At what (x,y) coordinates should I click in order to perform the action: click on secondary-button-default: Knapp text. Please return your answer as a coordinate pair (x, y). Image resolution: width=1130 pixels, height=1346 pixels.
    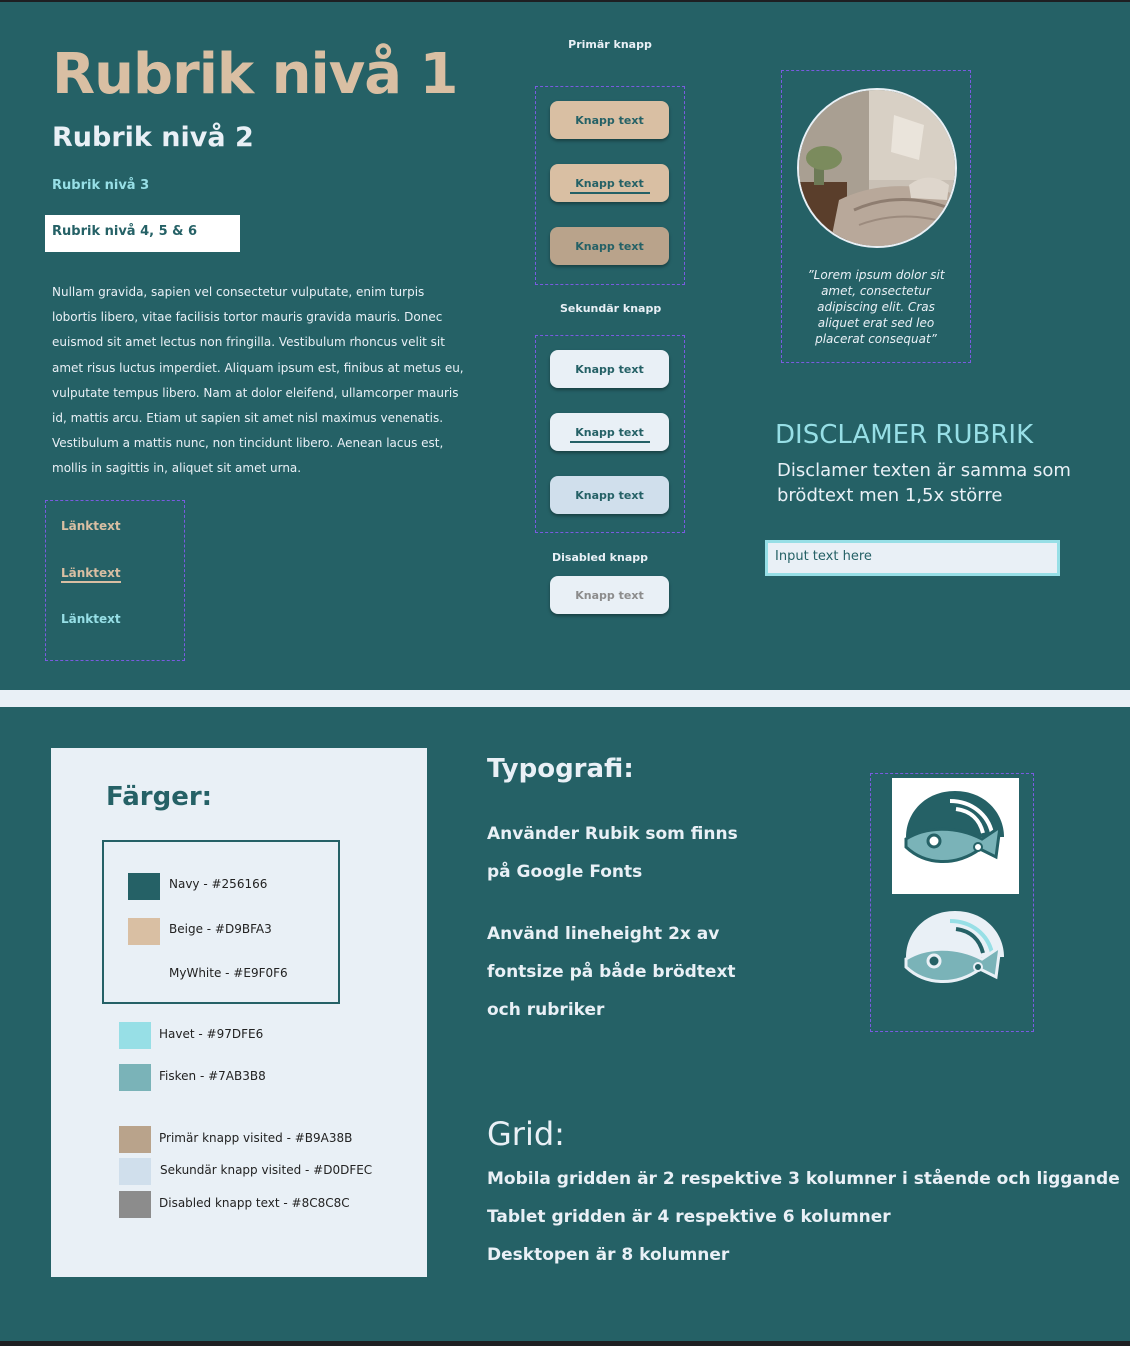
    Looking at the image, I should click on (609, 369).